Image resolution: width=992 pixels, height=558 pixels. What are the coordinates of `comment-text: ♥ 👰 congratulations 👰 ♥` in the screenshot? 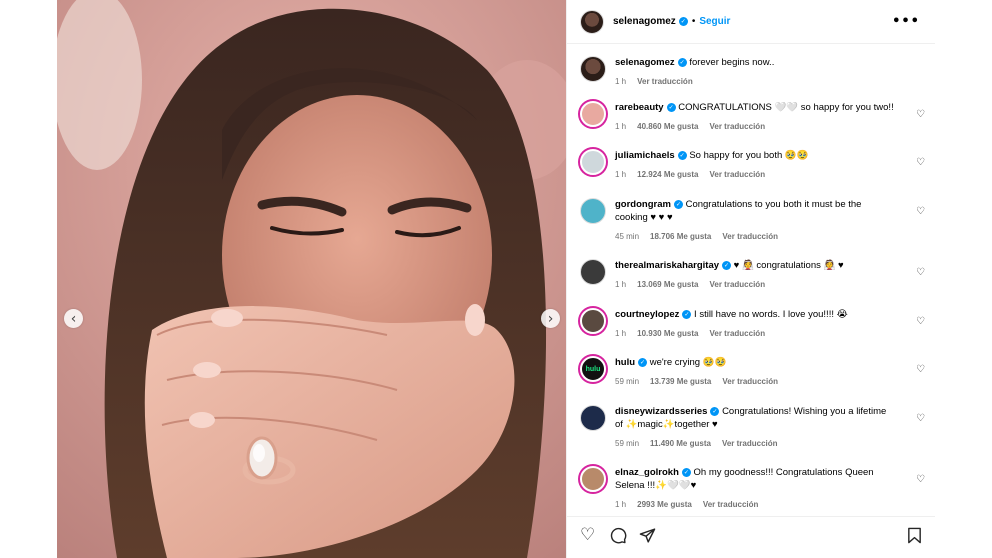 It's located at (788, 265).